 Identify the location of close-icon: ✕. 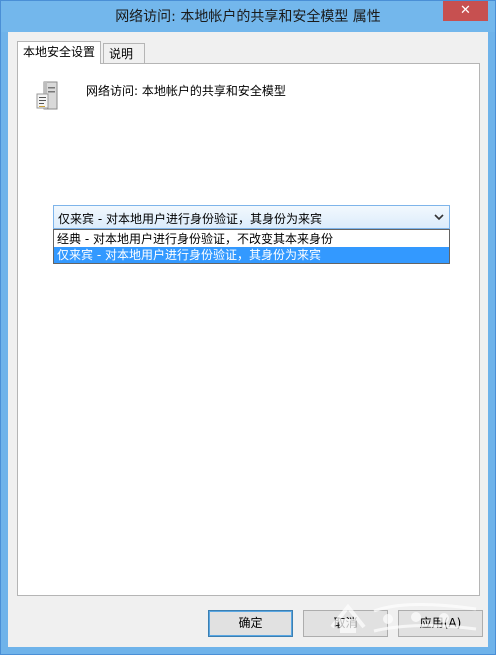
(465, 10).